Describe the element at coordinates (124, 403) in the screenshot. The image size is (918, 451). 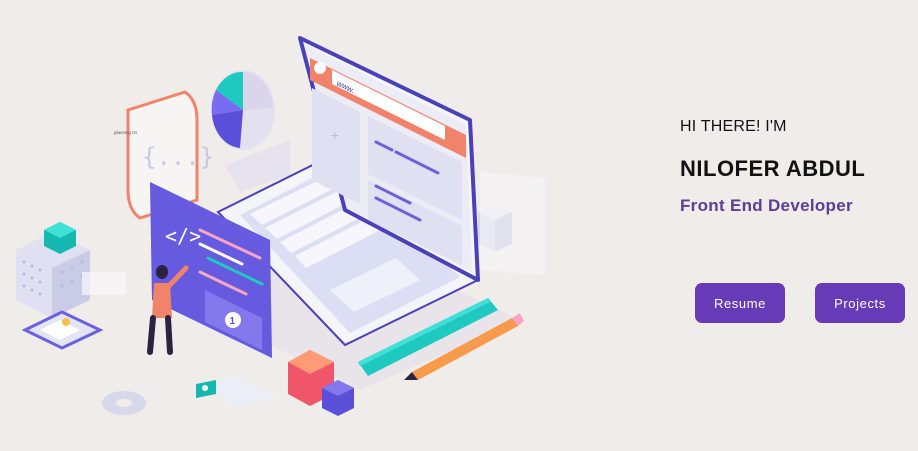
I see `gear-icon` at that location.